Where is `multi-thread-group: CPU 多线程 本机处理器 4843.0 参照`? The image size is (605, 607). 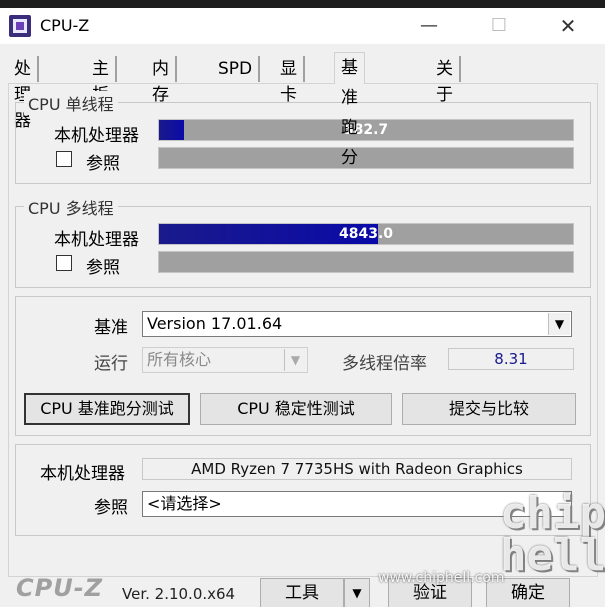
multi-thread-group: CPU 多线程 本机处理器 4843.0 参照 is located at coordinates (303, 241).